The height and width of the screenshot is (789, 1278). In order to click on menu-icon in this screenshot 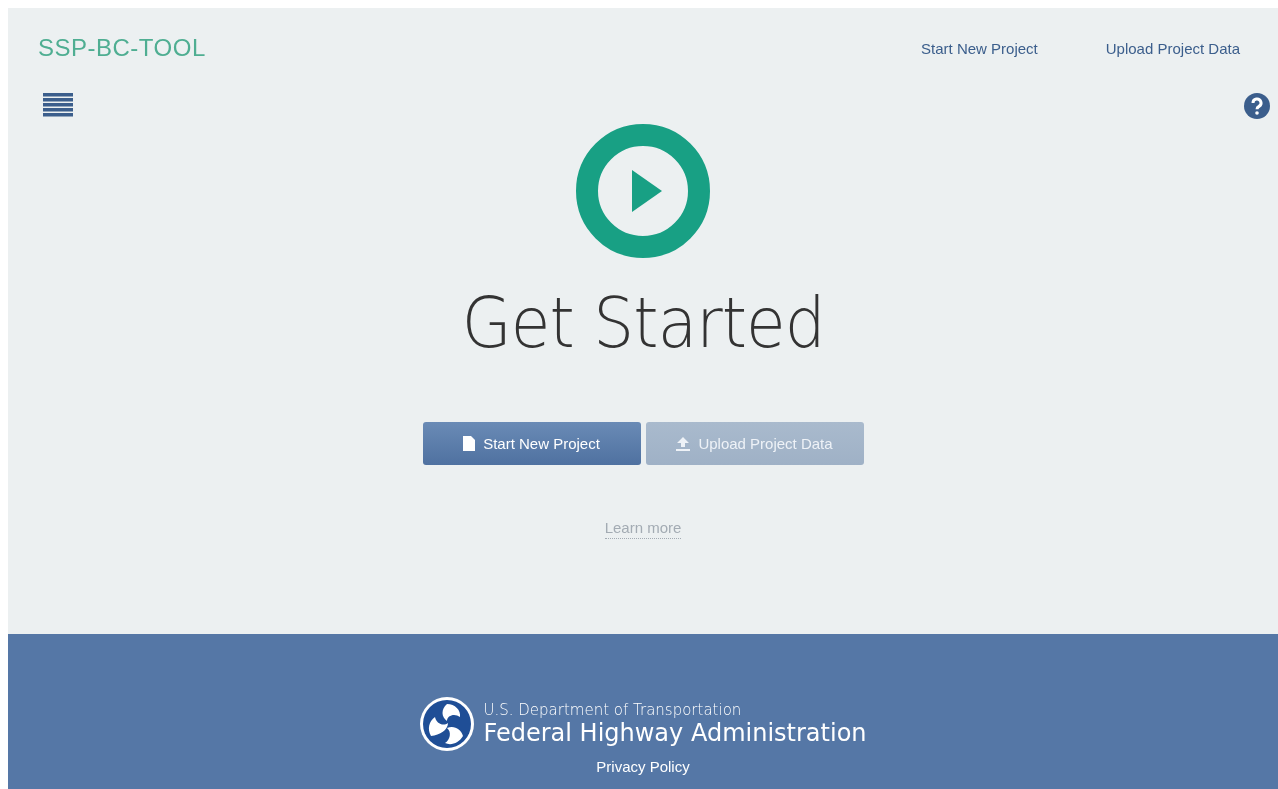, I will do `click(58, 106)`.